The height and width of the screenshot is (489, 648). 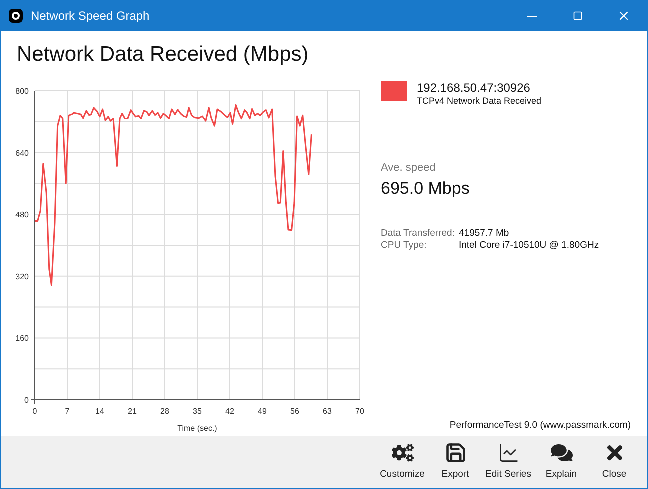 I want to click on toolbar-button: Explain, so click(x=561, y=462).